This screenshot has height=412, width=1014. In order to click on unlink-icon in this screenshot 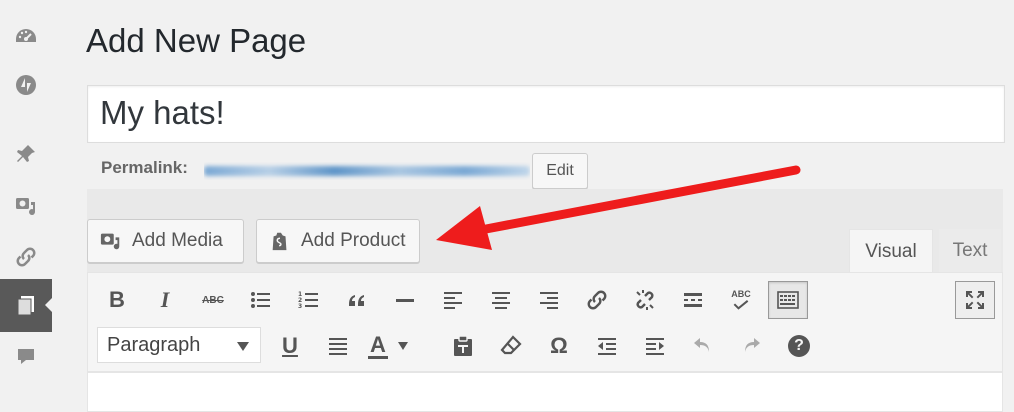, I will do `click(645, 300)`.